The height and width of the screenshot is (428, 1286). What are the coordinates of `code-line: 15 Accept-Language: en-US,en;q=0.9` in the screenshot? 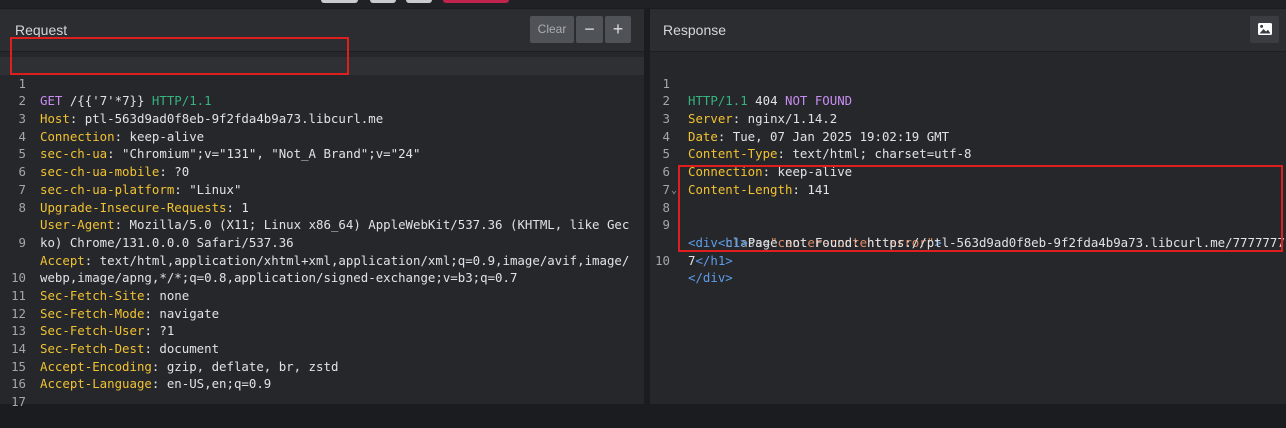 It's located at (322, 366).